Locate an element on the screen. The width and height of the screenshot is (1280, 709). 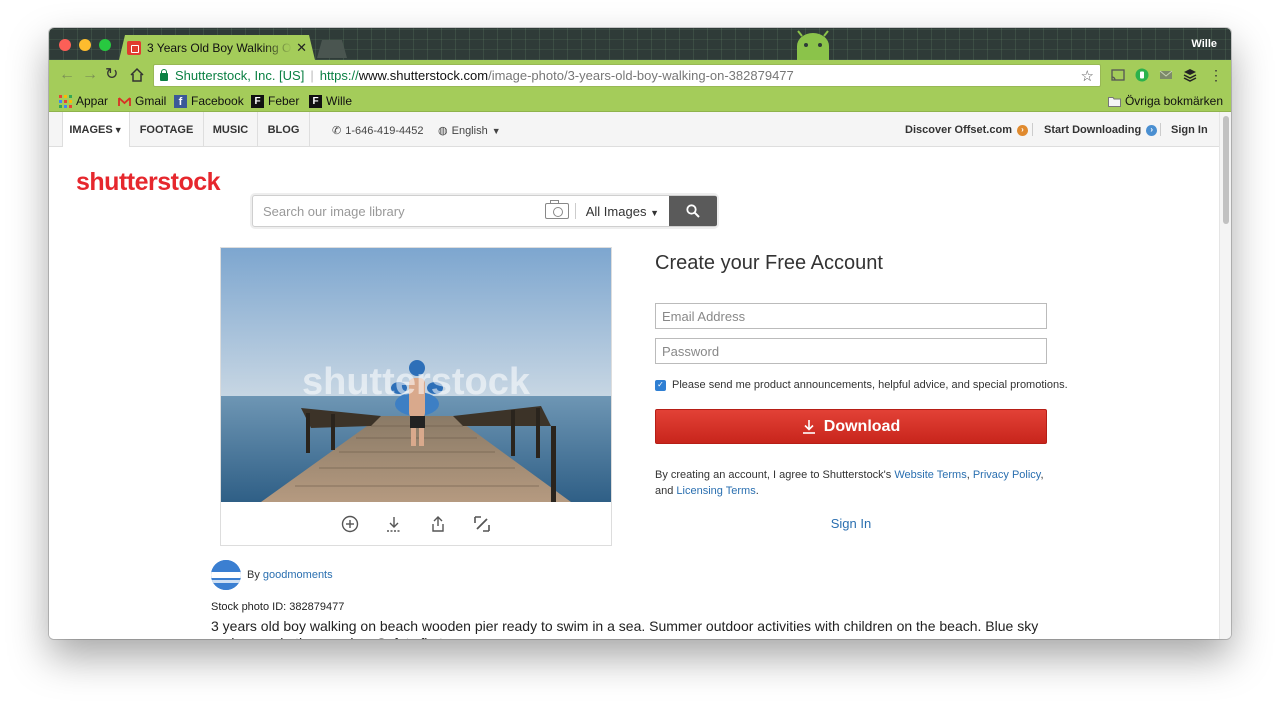
reload-icon: ↻ is located at coordinates (111, 75).